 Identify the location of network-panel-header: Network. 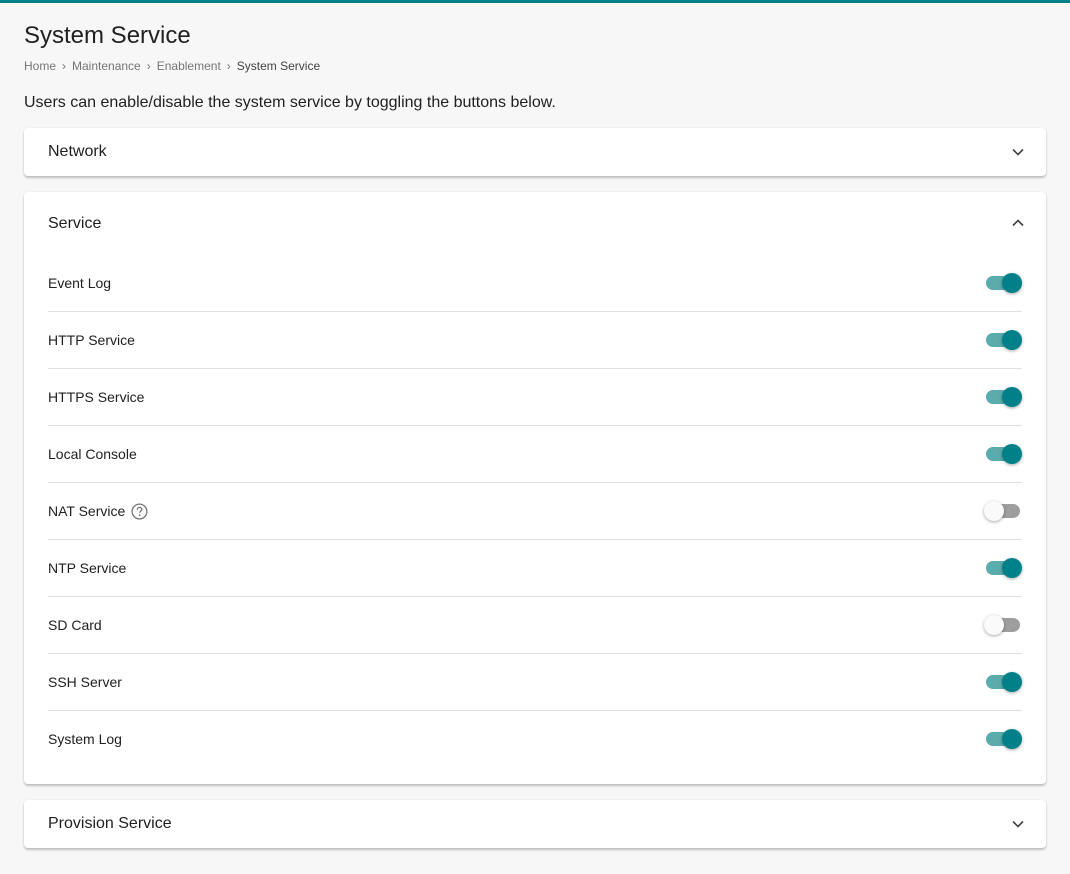
(535, 152).